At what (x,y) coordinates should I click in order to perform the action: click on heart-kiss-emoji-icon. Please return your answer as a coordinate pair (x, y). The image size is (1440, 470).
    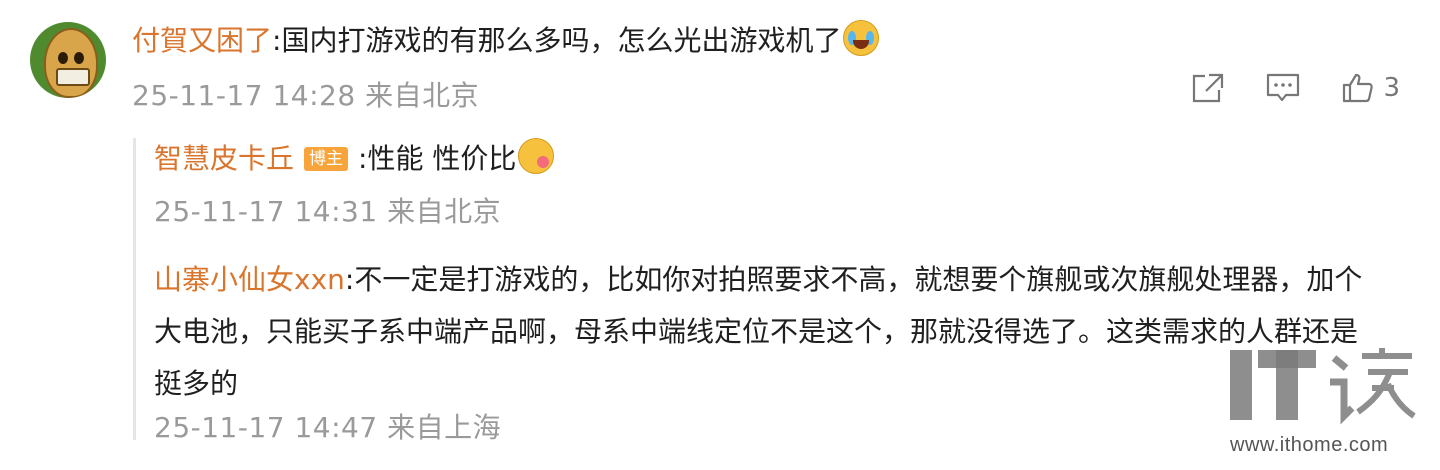
    Looking at the image, I should click on (536, 156).